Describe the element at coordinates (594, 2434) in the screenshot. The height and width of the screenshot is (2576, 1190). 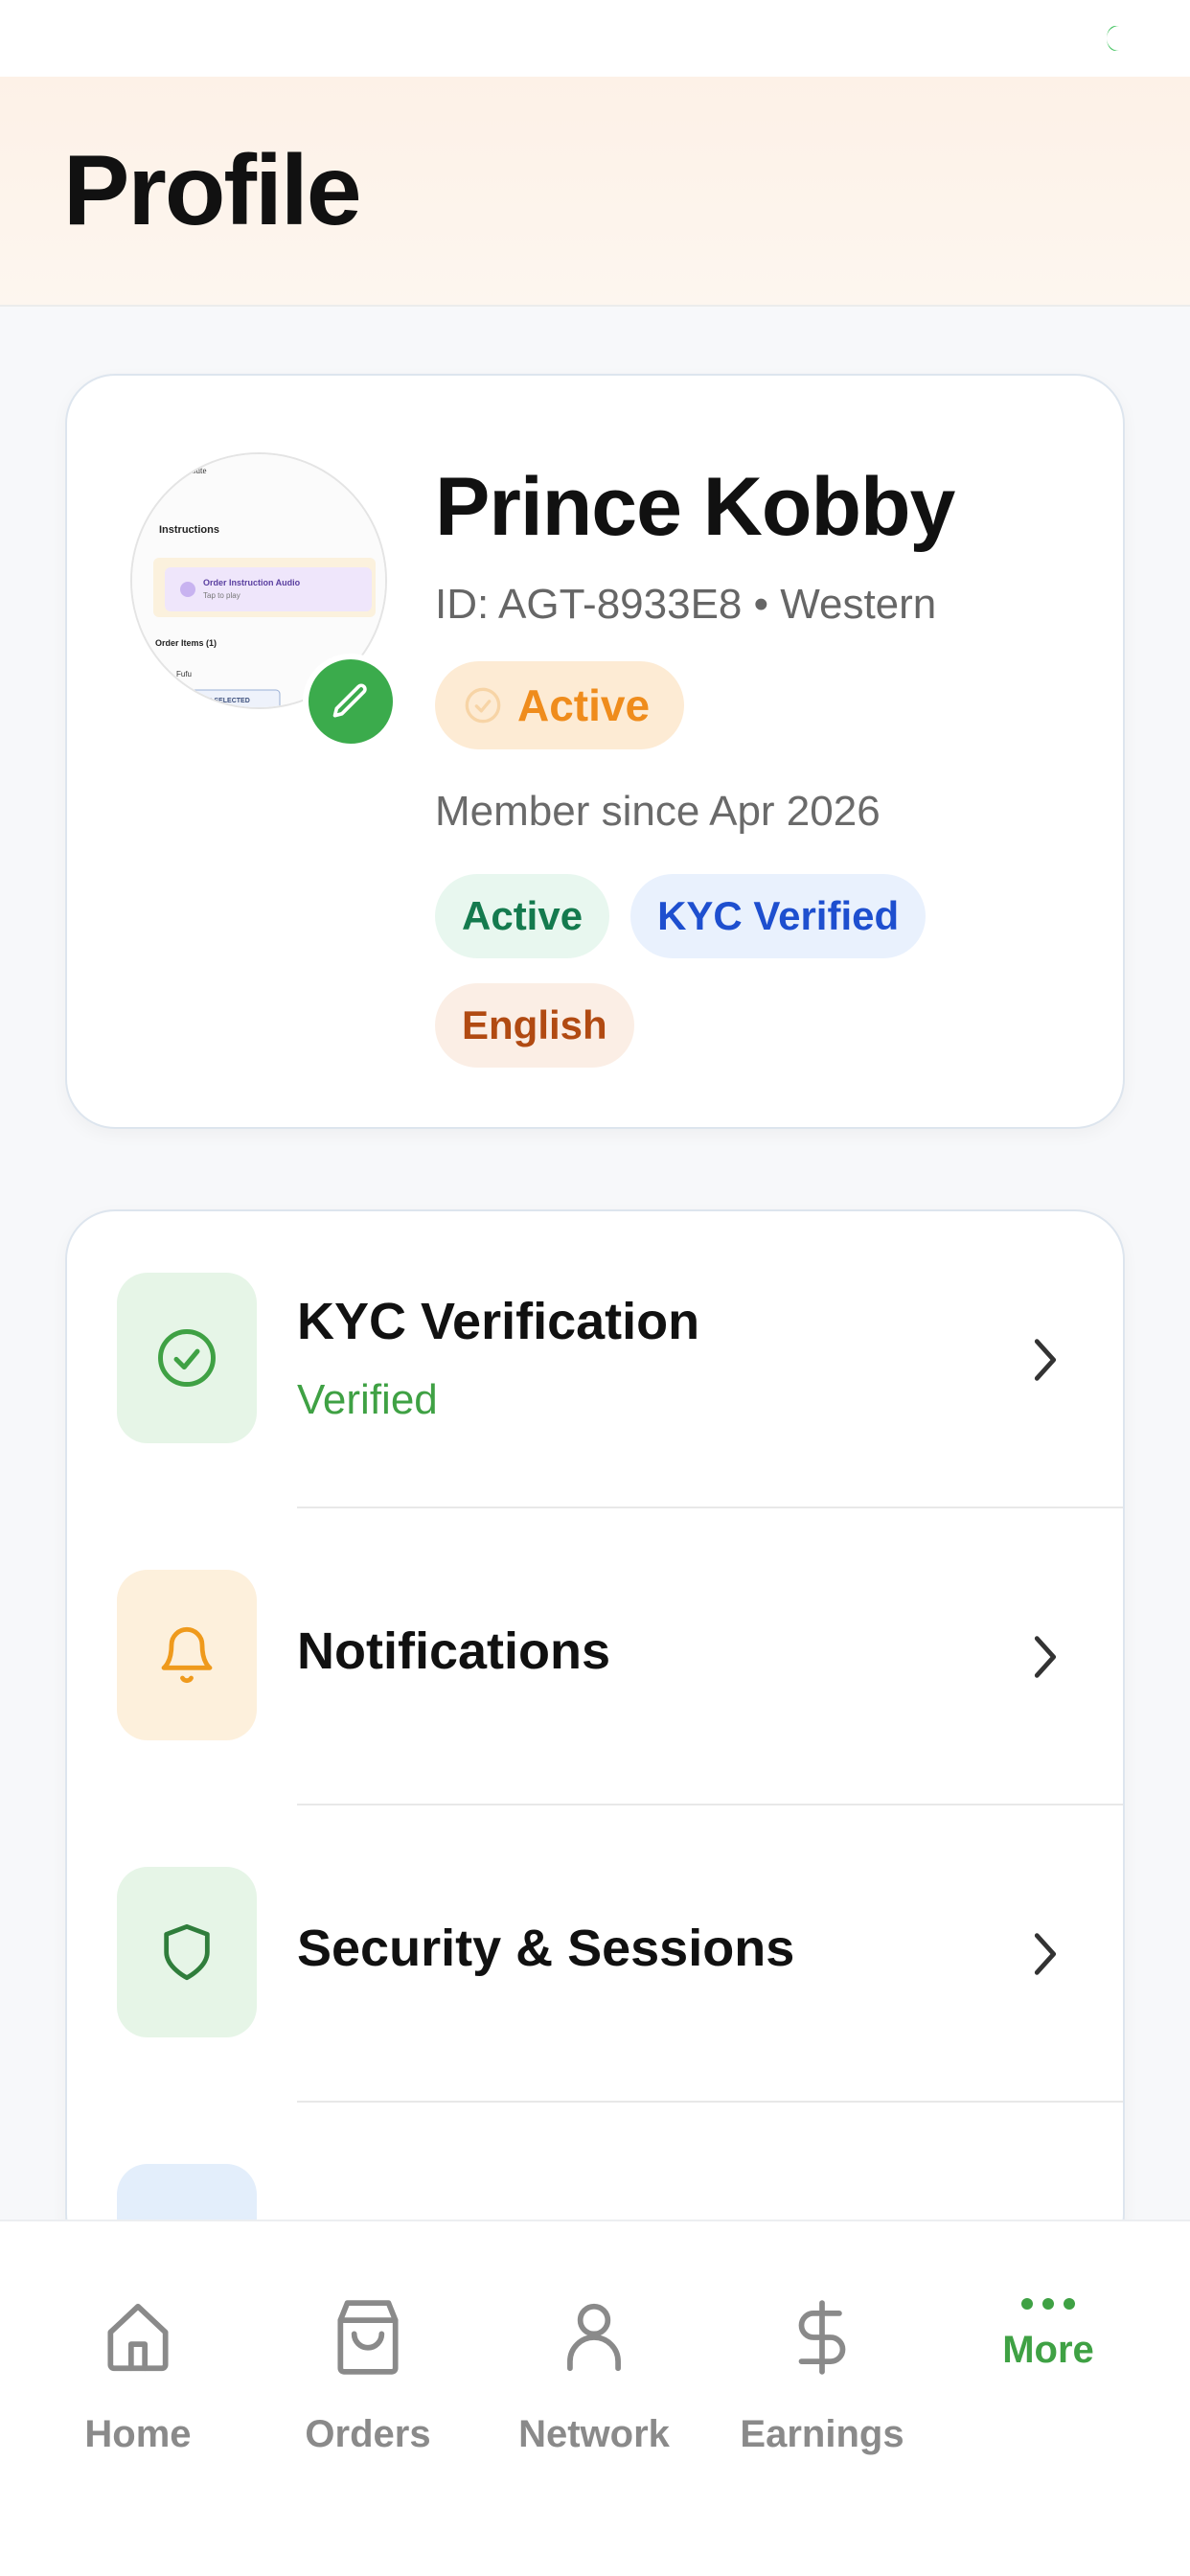
I see `nav-label-network: Network` at that location.